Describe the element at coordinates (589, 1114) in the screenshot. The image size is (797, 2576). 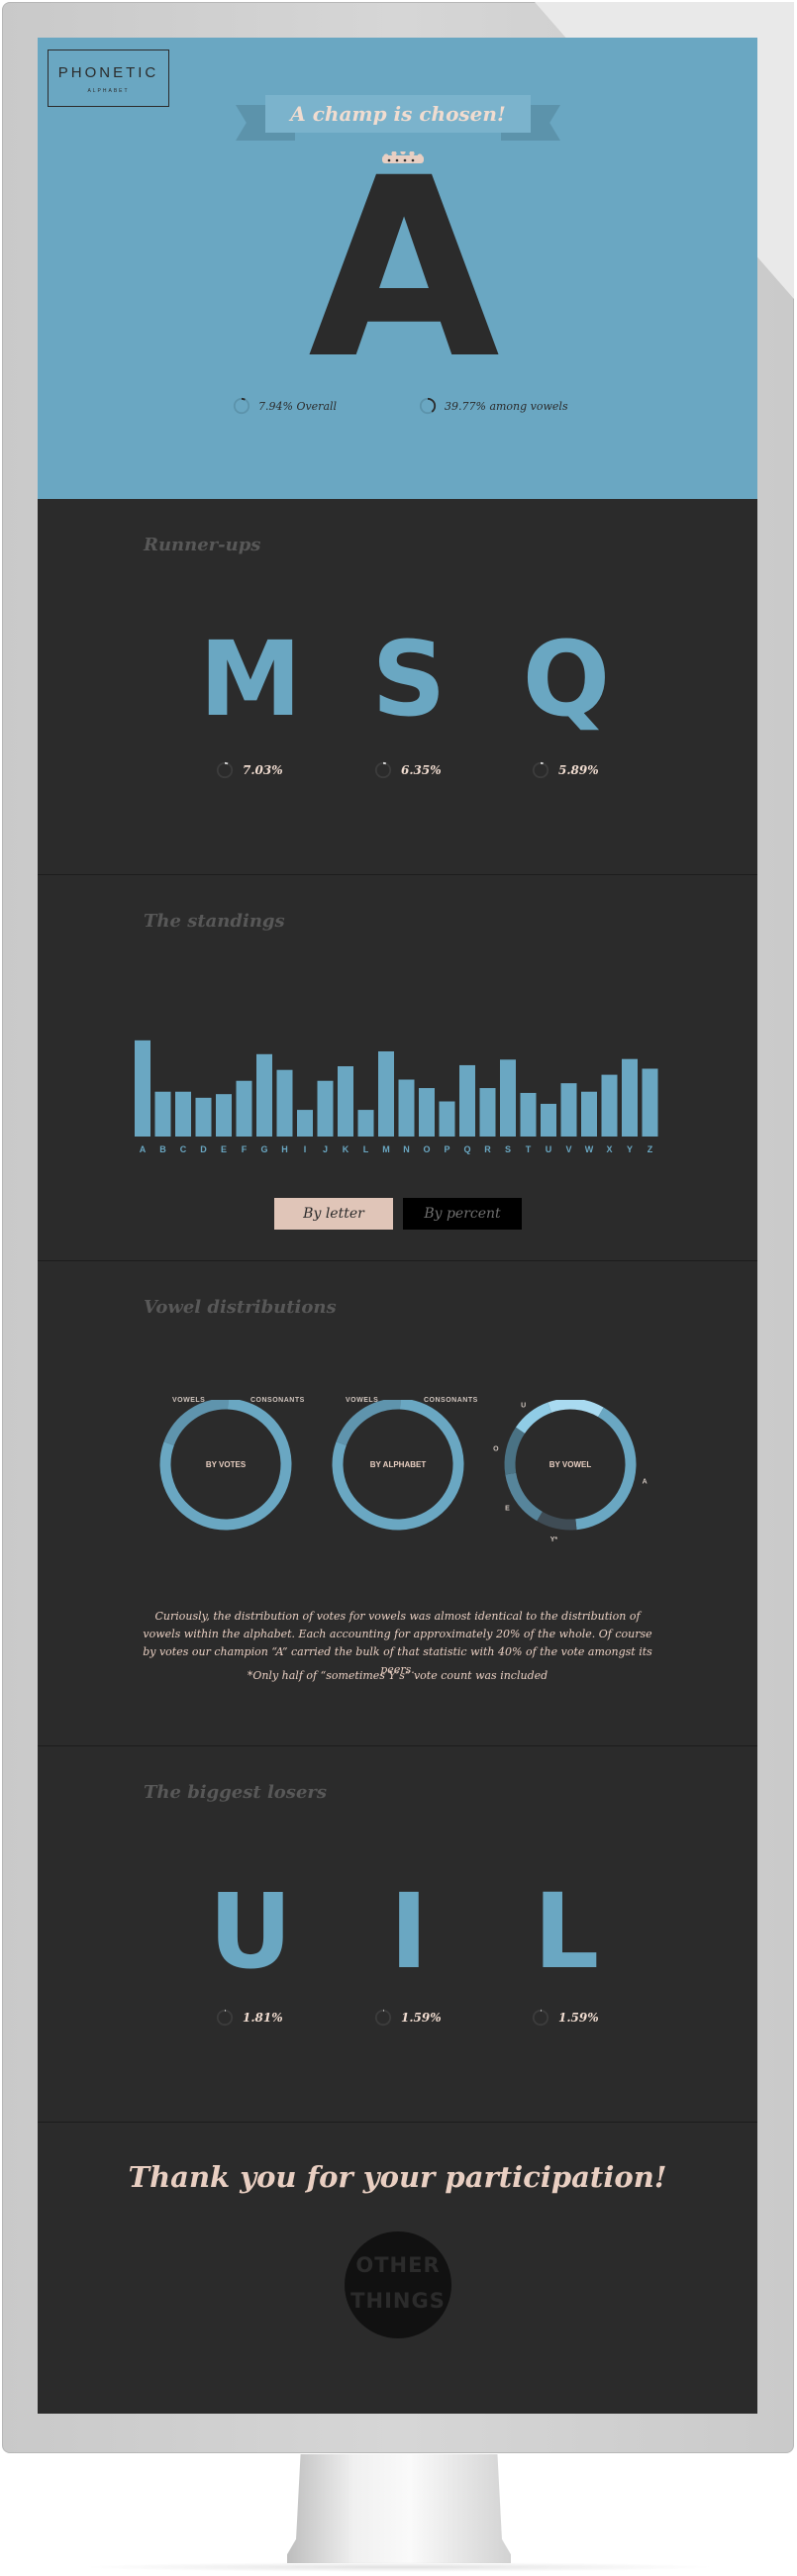
I see `bar-w` at that location.